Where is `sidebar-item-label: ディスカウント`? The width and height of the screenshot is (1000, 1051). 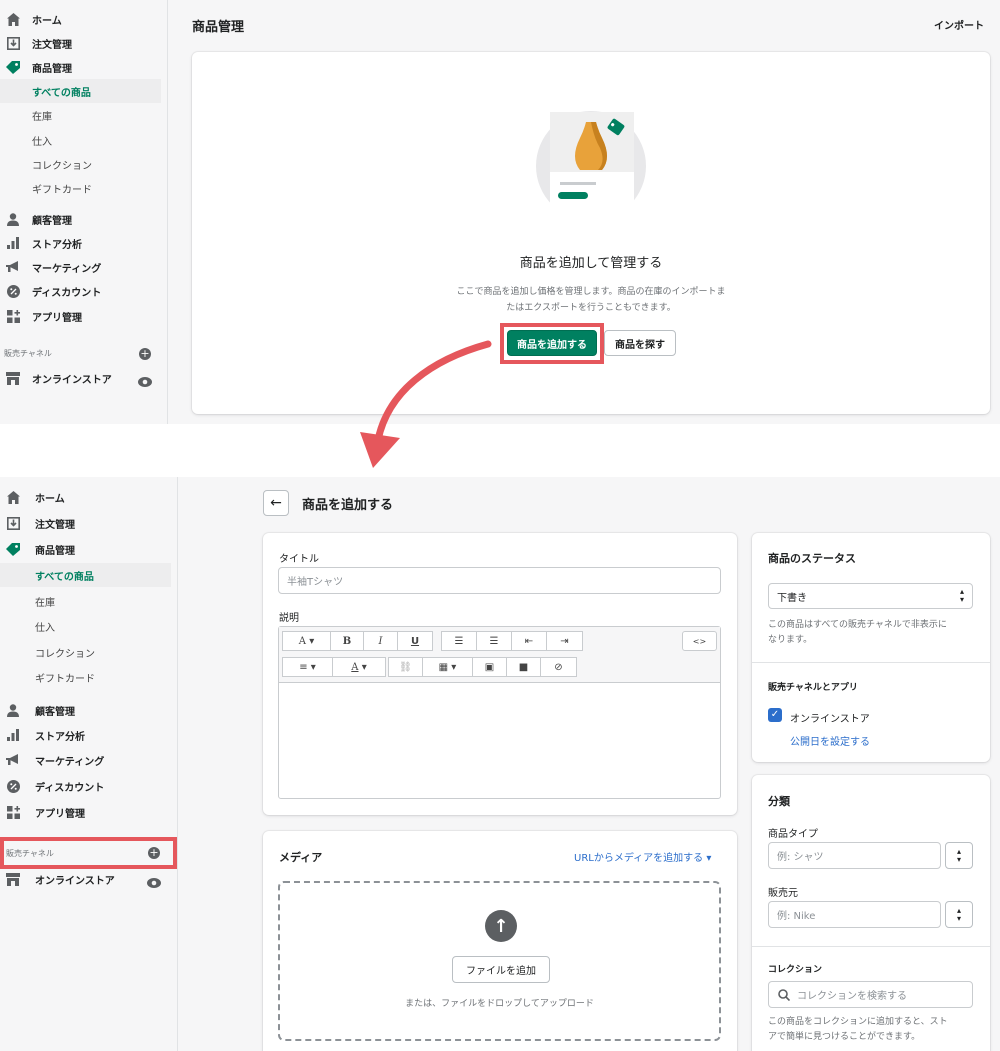 sidebar-item-label: ディスカウント is located at coordinates (70, 788).